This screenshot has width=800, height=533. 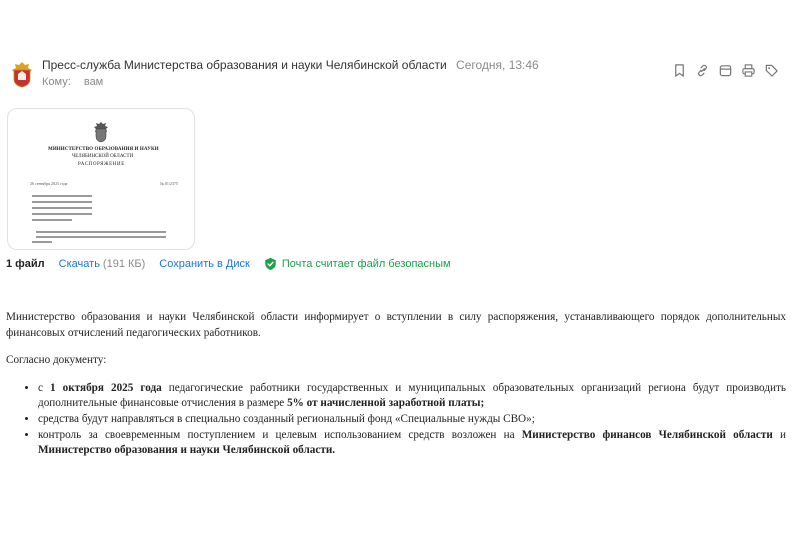 I want to click on bullet-bold-rate: 5% от начисленной заработной платы;, so click(x=386, y=403).